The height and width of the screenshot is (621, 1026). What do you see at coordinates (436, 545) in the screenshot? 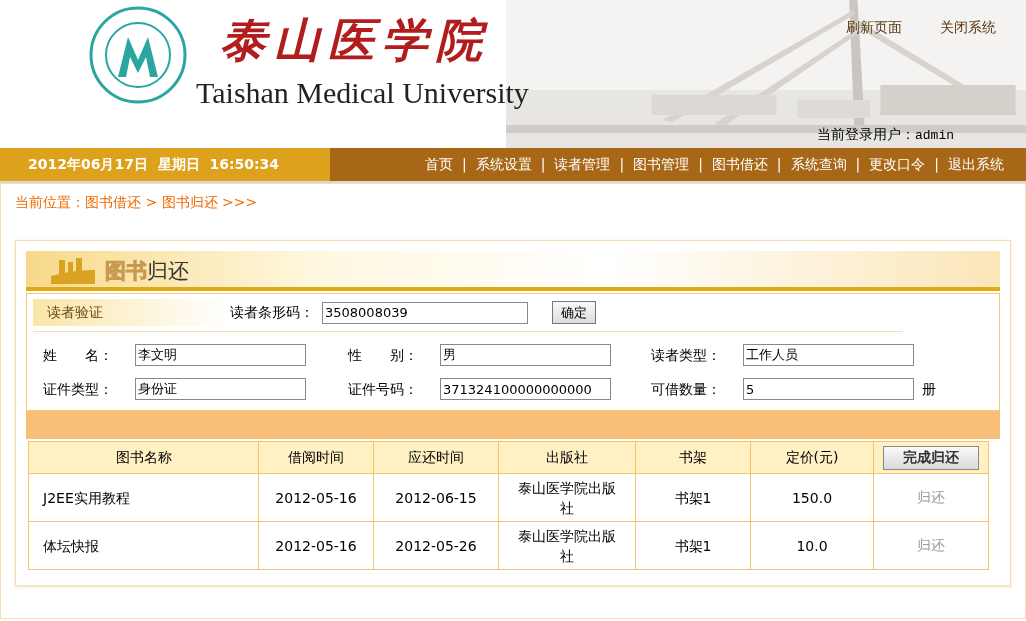
I see `table-cell: 2012-05-26` at bounding box center [436, 545].